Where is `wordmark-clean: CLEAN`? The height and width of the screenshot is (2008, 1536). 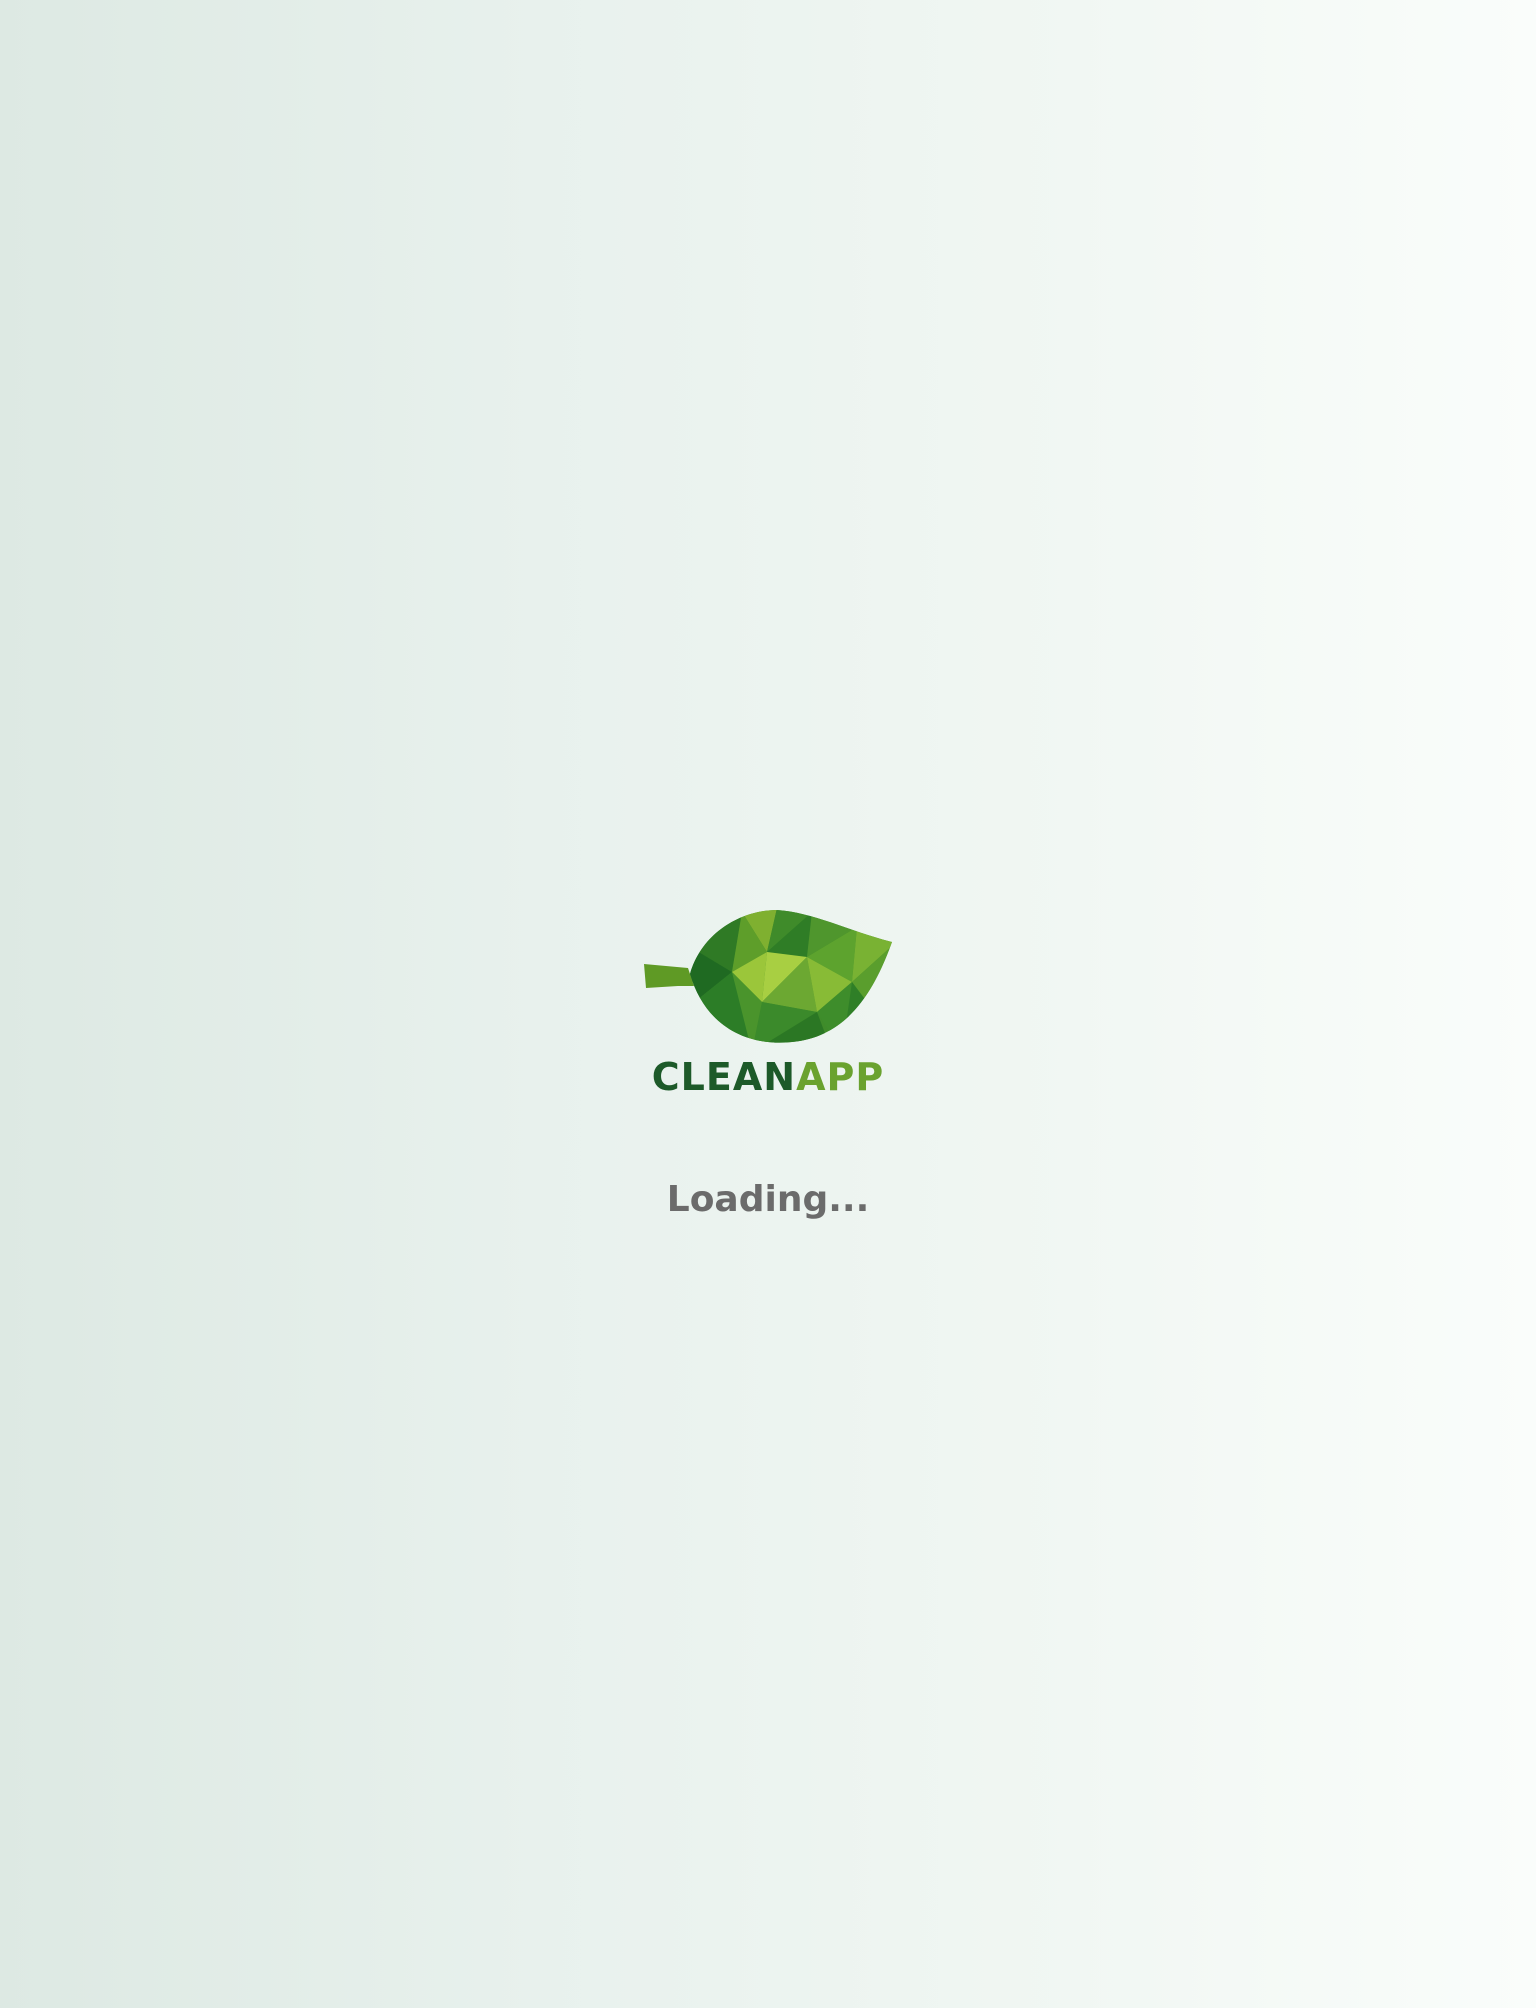
wordmark-clean: CLEAN is located at coordinates (724, 1077).